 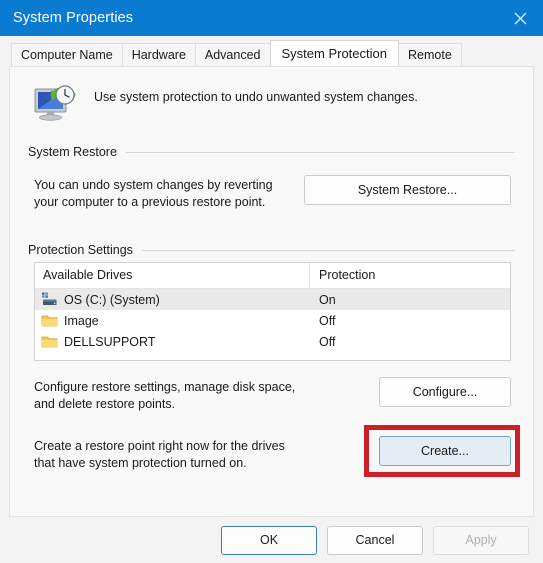 I want to click on list-header-row: Available Drives Protection, so click(x=272, y=276).